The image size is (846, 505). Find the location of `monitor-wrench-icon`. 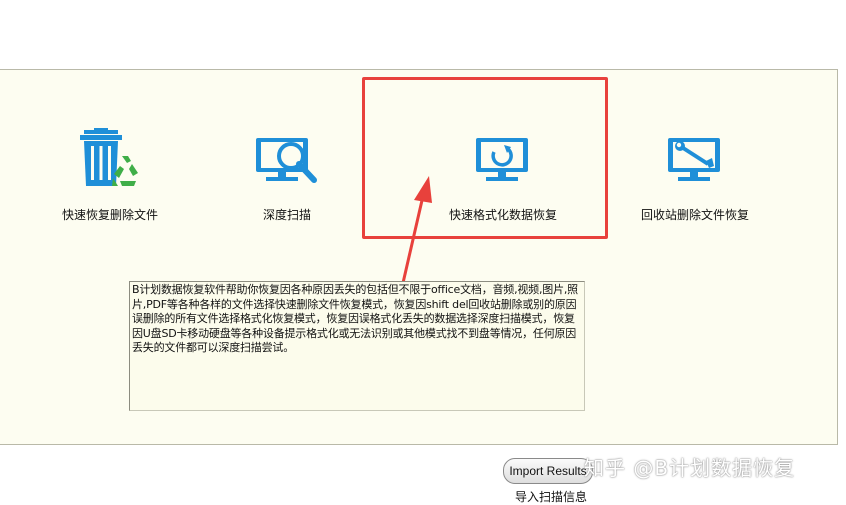

monitor-wrench-icon is located at coordinates (694, 159).